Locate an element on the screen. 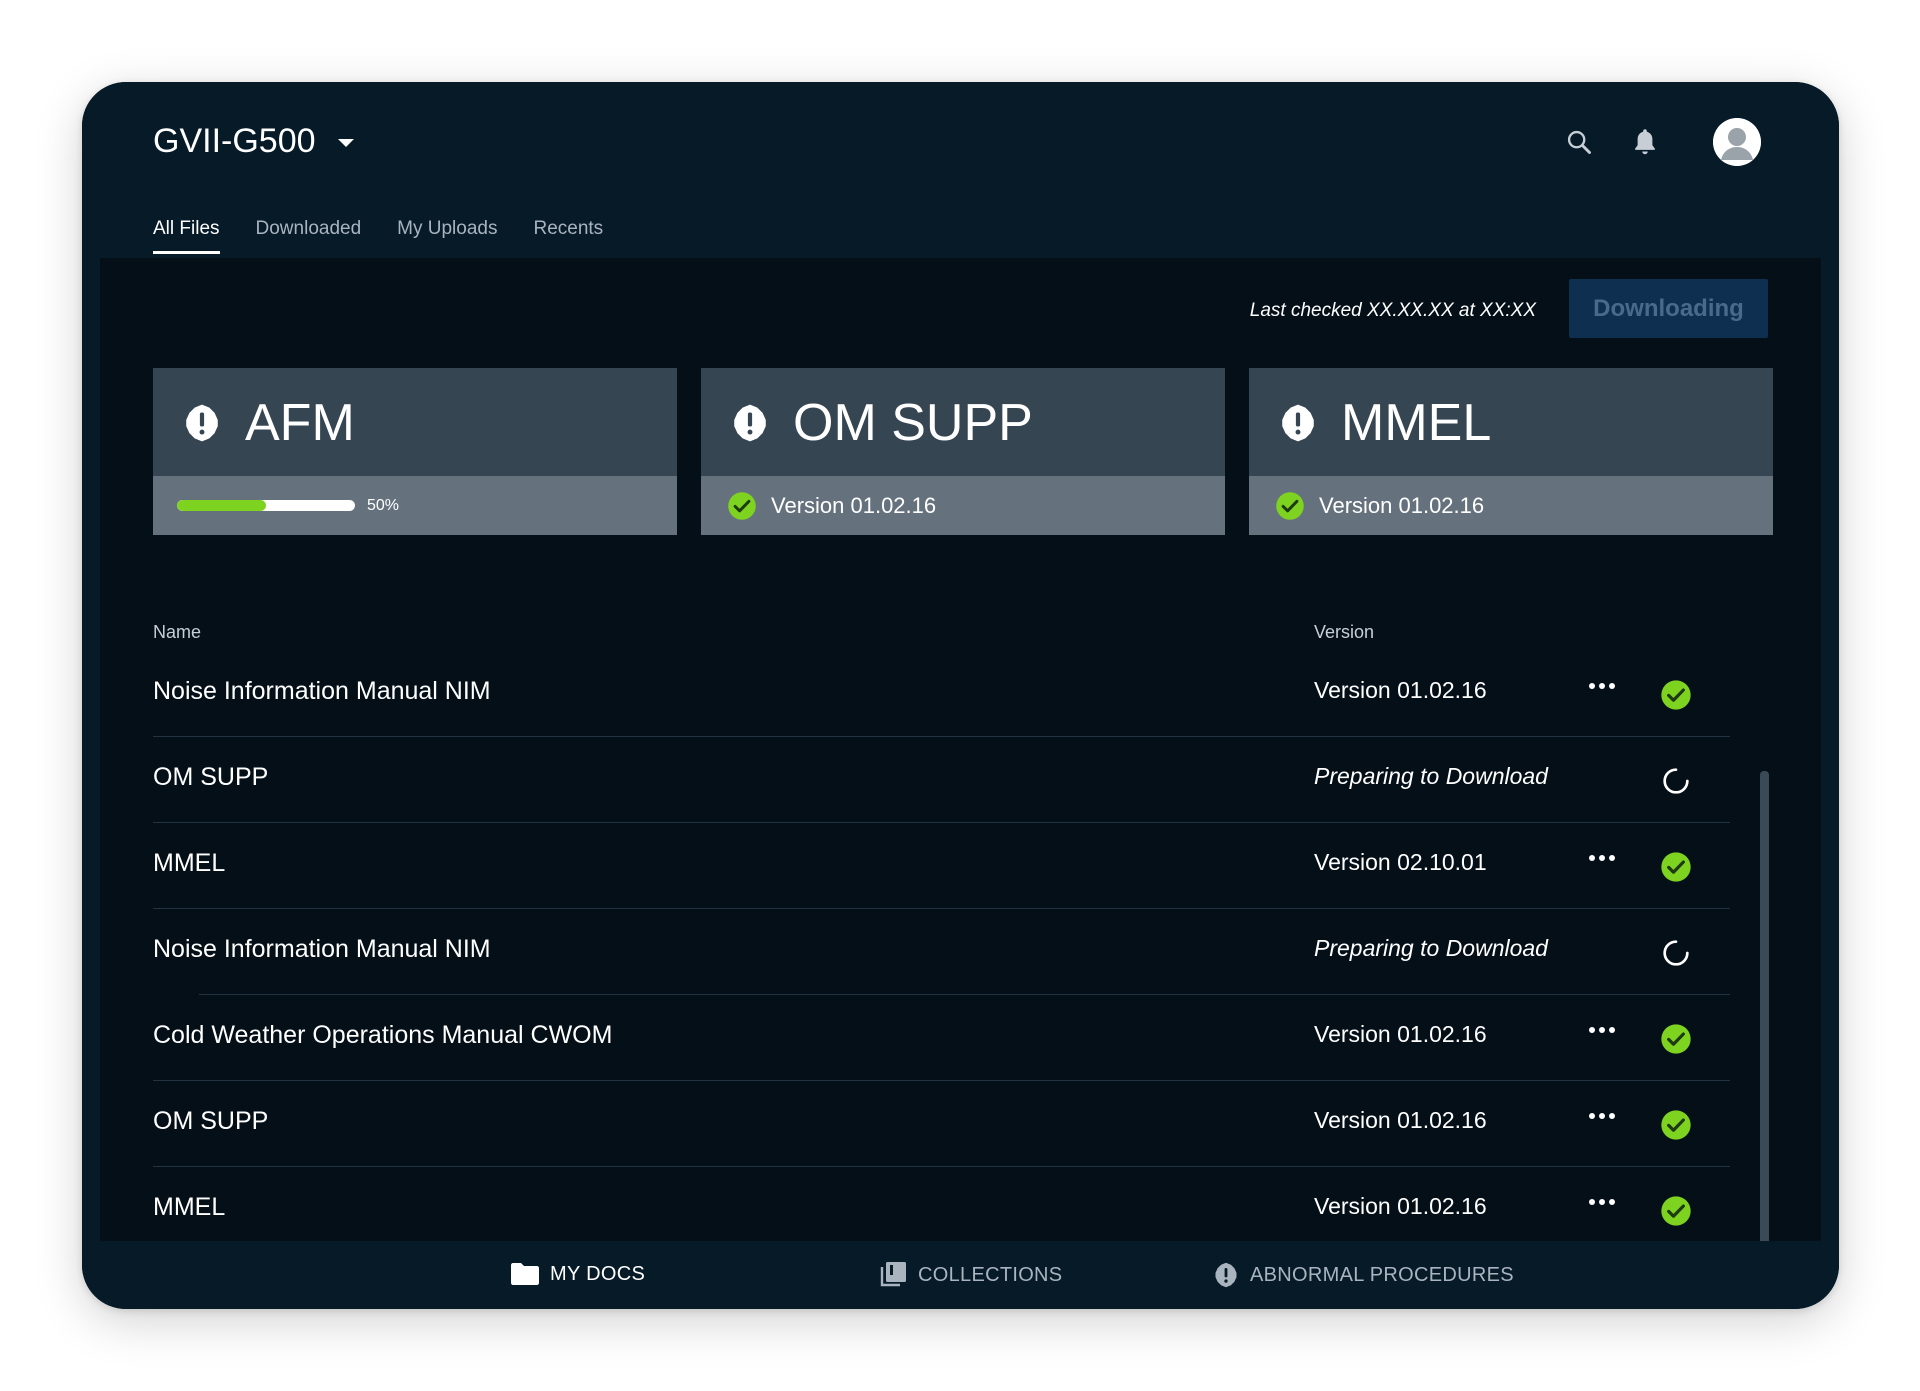  card-title: AFM is located at coordinates (300, 423).